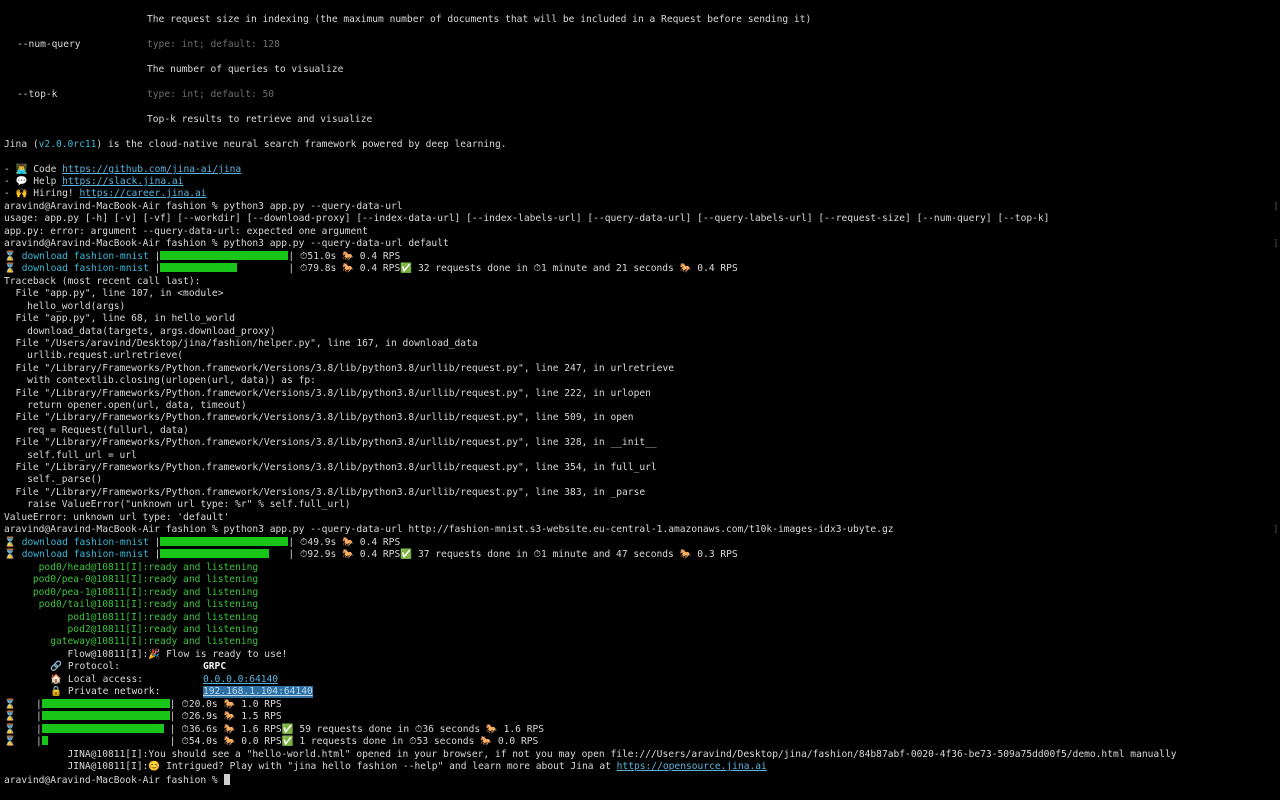  Describe the element at coordinates (65, 306) in the screenshot. I see `traceback-line: hello_world(args)` at that location.